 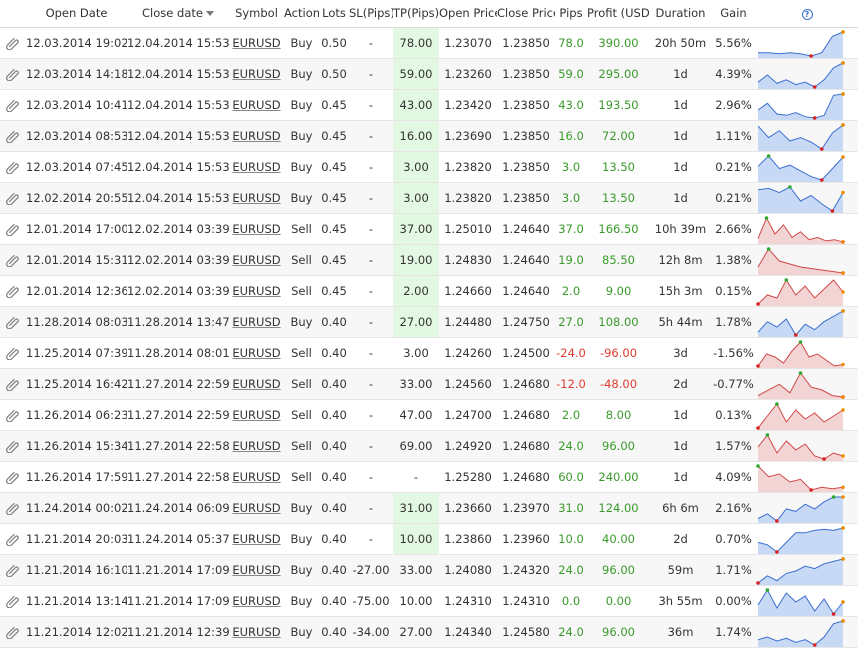 What do you see at coordinates (733, 14) in the screenshot?
I see `gain-header: Gain` at bounding box center [733, 14].